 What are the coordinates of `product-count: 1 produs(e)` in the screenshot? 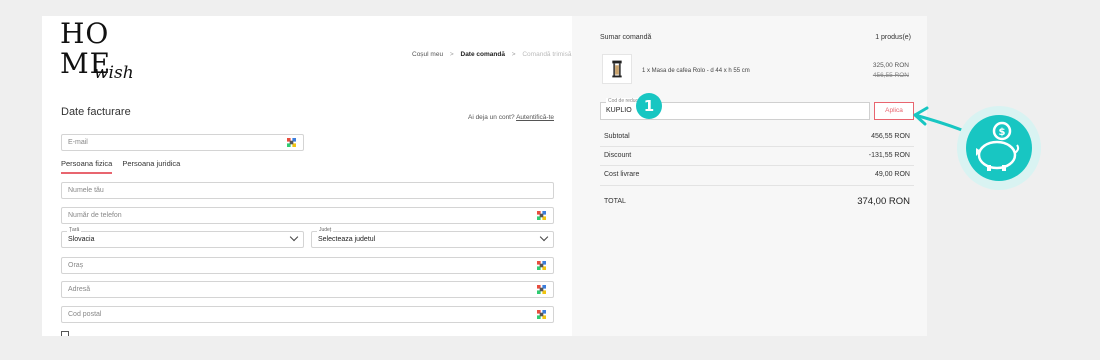 It's located at (893, 37).